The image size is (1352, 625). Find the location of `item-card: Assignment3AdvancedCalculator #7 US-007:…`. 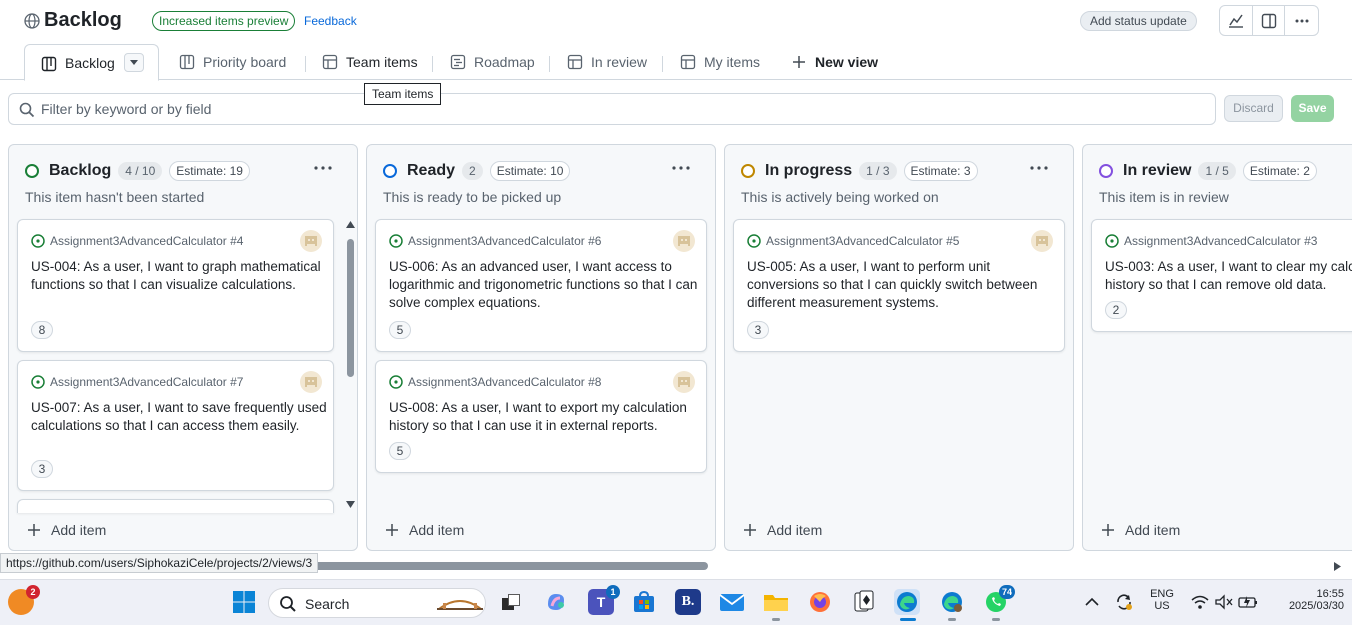

item-card: Assignment3AdvancedCalculator #7 US-007:… is located at coordinates (175, 425).